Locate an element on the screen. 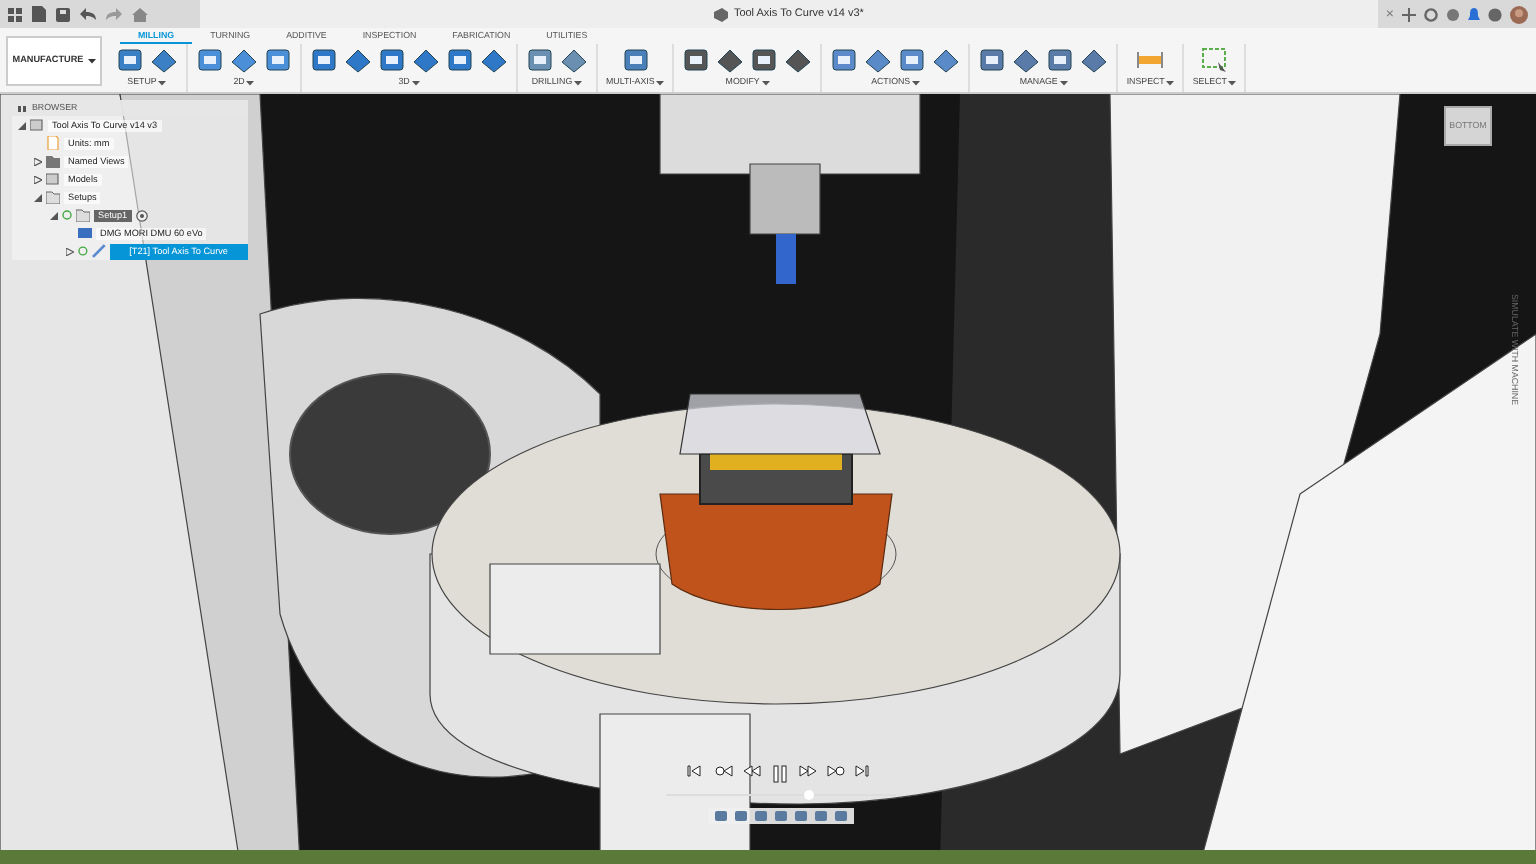  rewind-icon is located at coordinates (752, 771).